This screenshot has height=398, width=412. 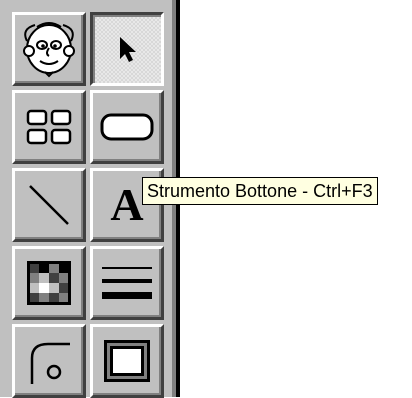 I want to click on grid-boxes-icon, so click(x=49, y=127).